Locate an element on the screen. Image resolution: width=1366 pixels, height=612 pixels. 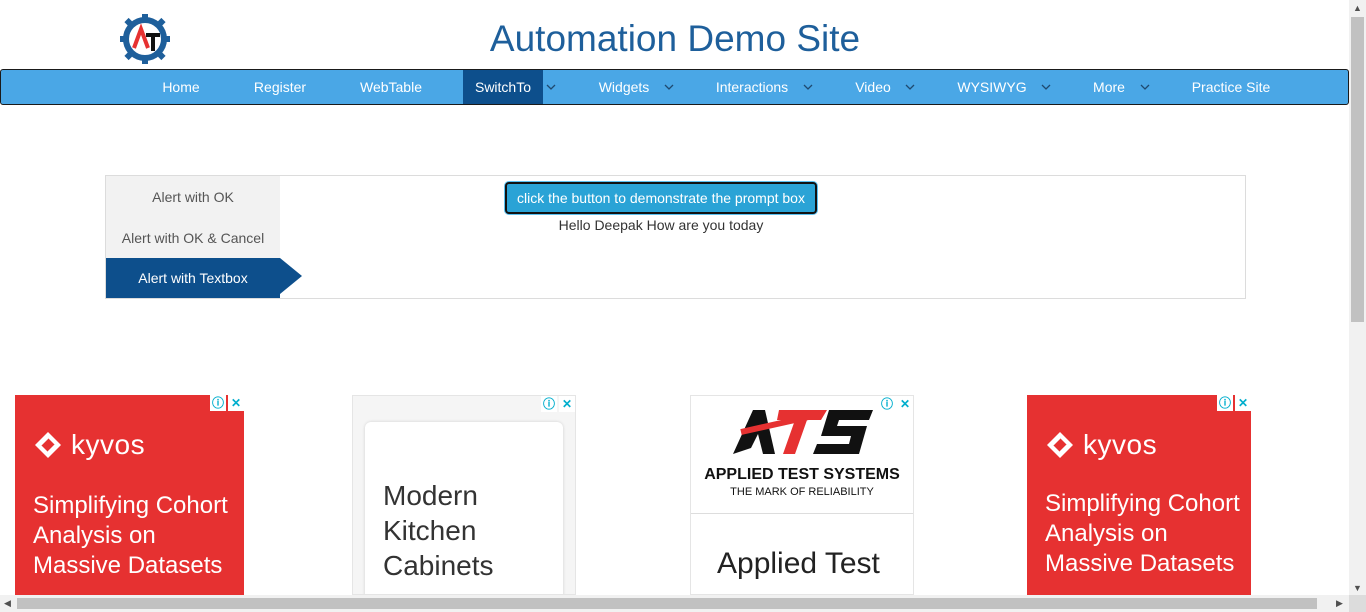
nav-register: Register is located at coordinates (280, 87).